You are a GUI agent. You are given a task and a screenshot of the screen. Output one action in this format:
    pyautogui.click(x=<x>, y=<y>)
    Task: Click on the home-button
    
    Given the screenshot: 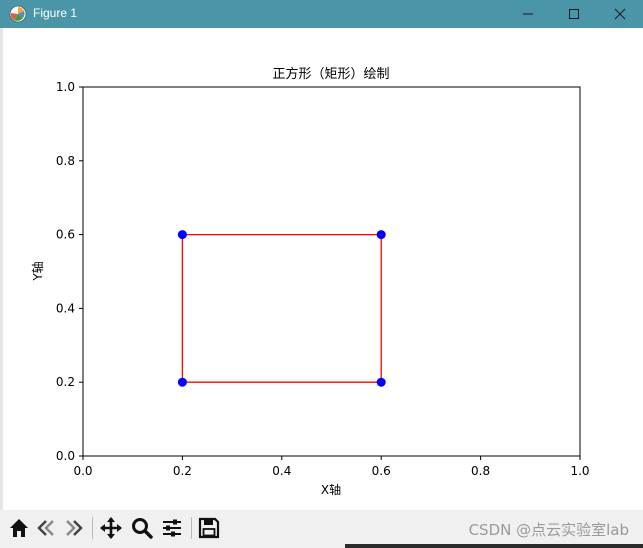 What is the action you would take?
    pyautogui.click(x=20, y=529)
    